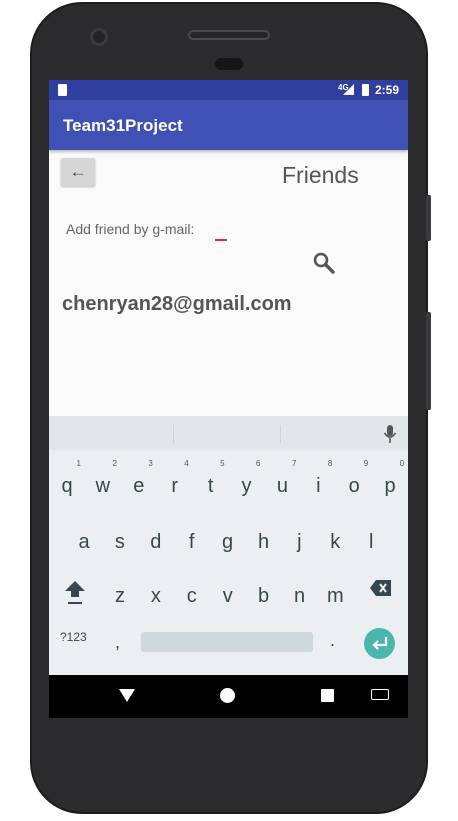  I want to click on space-key, so click(227, 642).